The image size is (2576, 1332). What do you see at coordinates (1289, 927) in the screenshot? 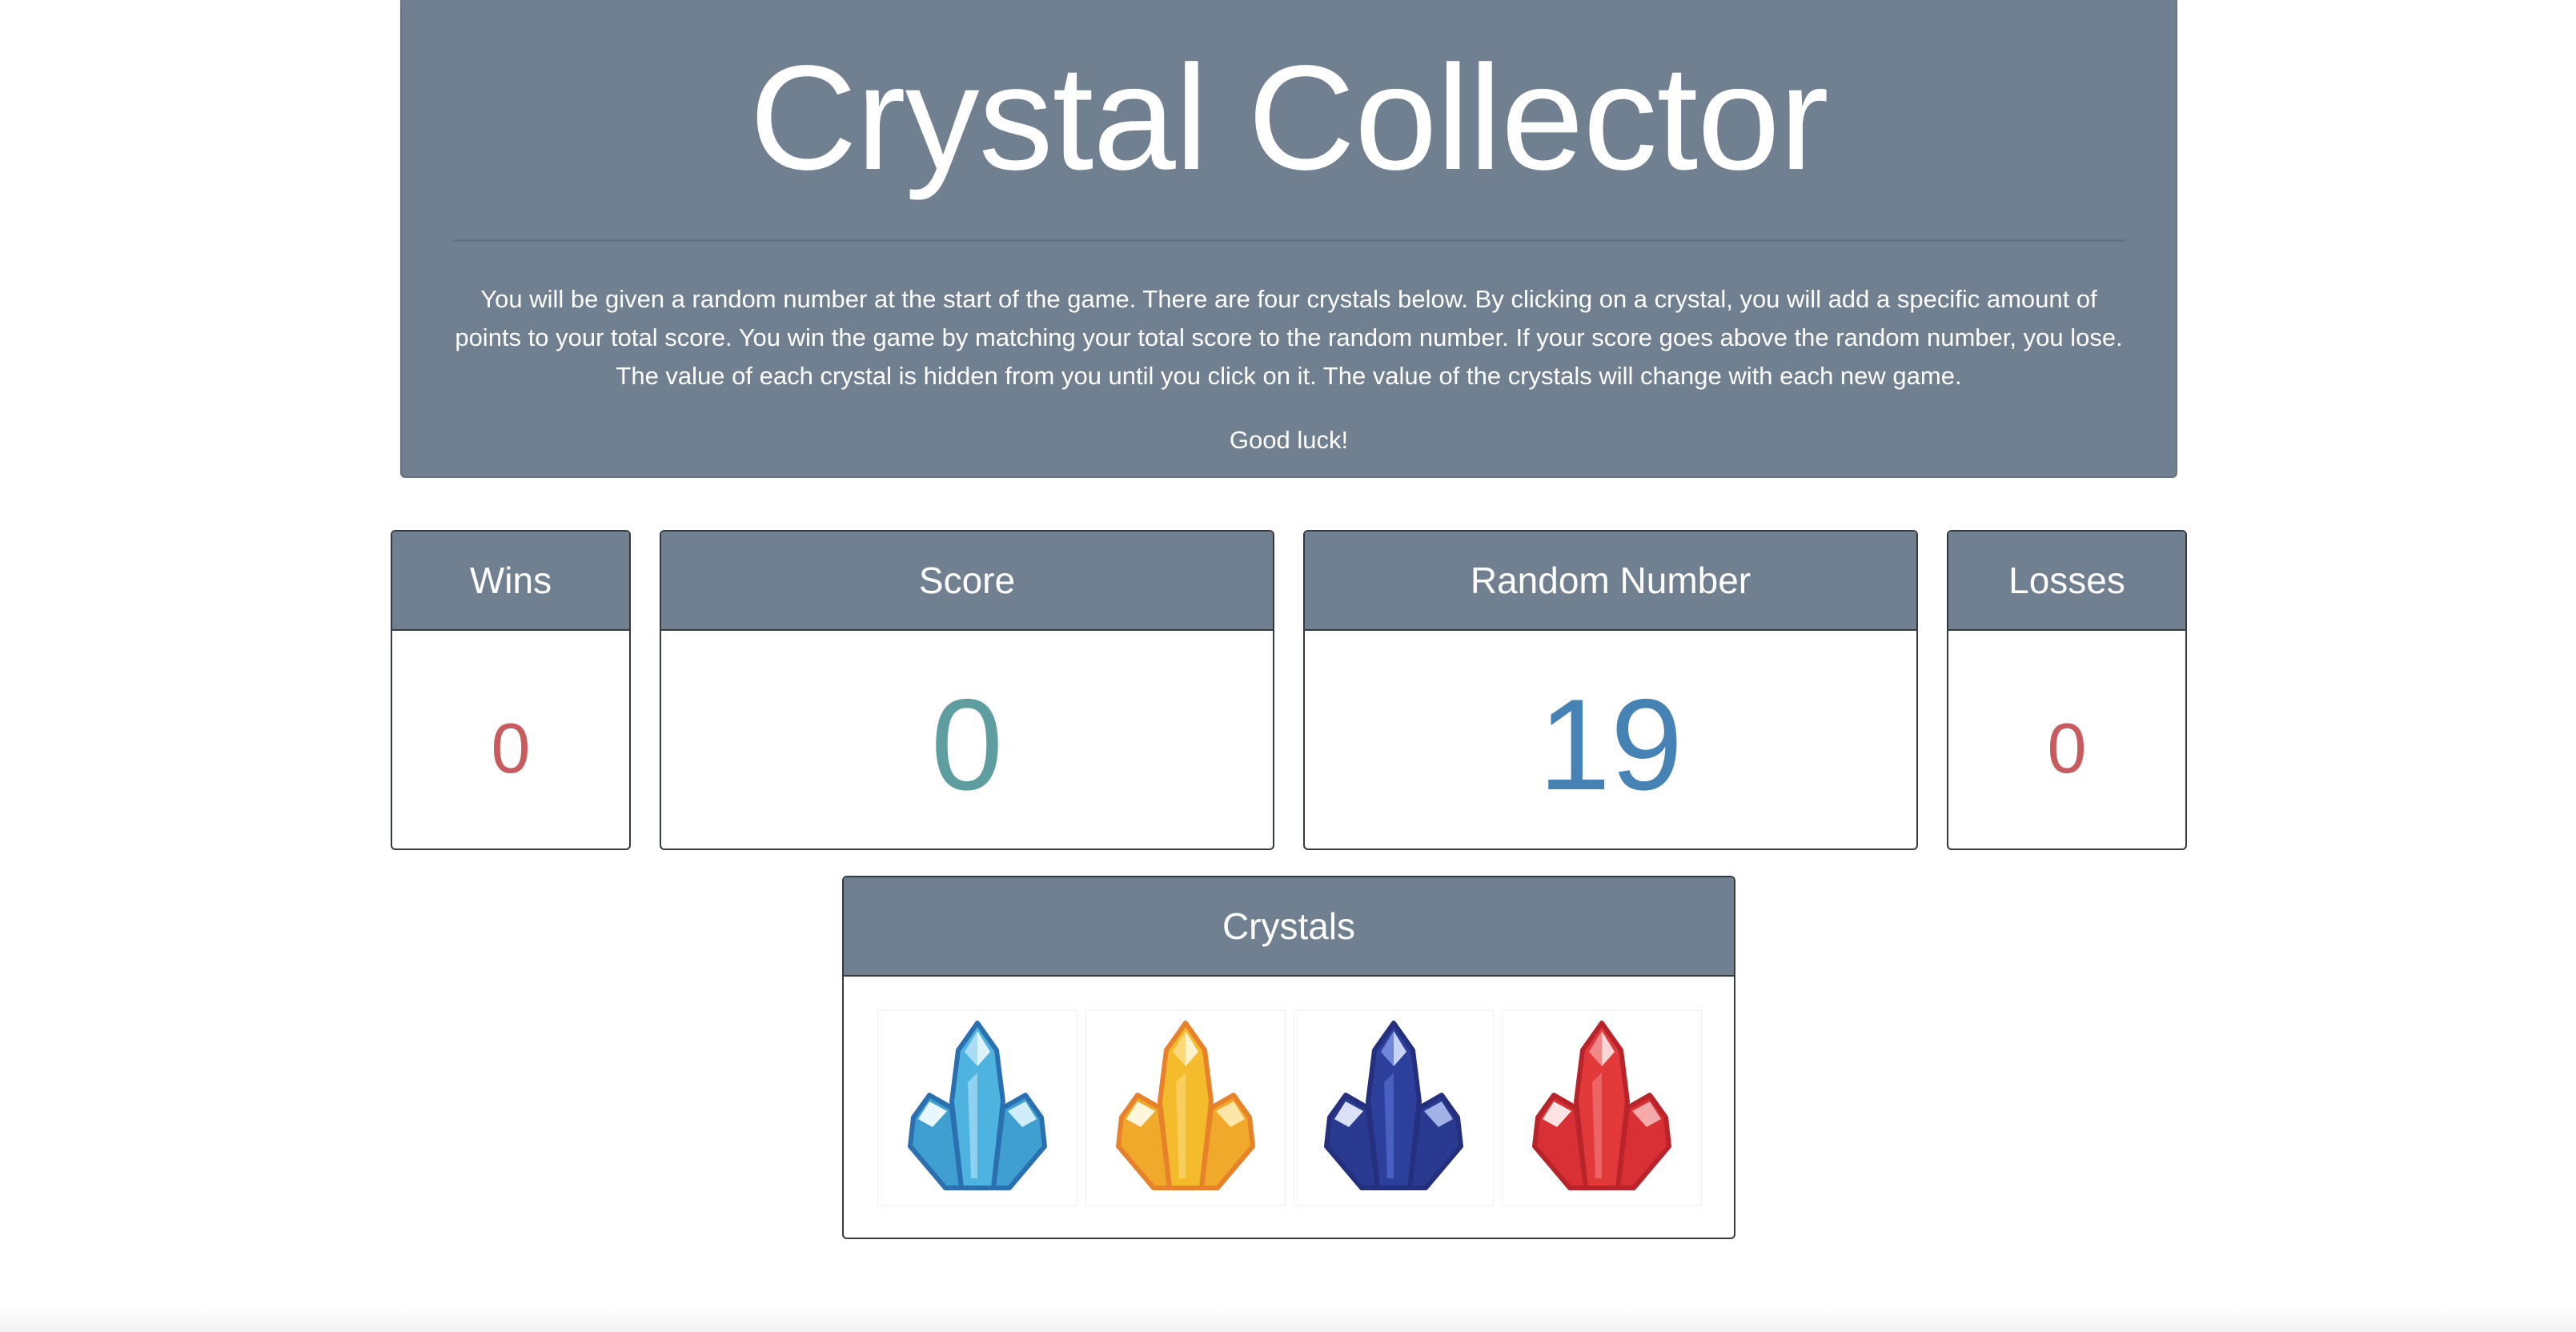
I see `crystals-label: Crystals` at bounding box center [1289, 927].